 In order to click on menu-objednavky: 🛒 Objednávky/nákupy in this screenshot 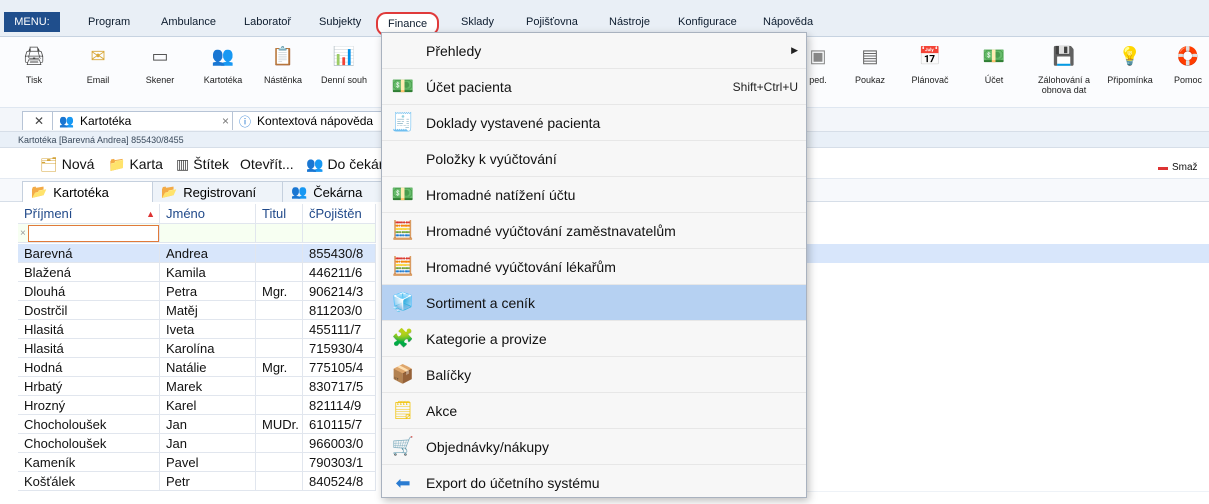, I will do `click(594, 447)`.